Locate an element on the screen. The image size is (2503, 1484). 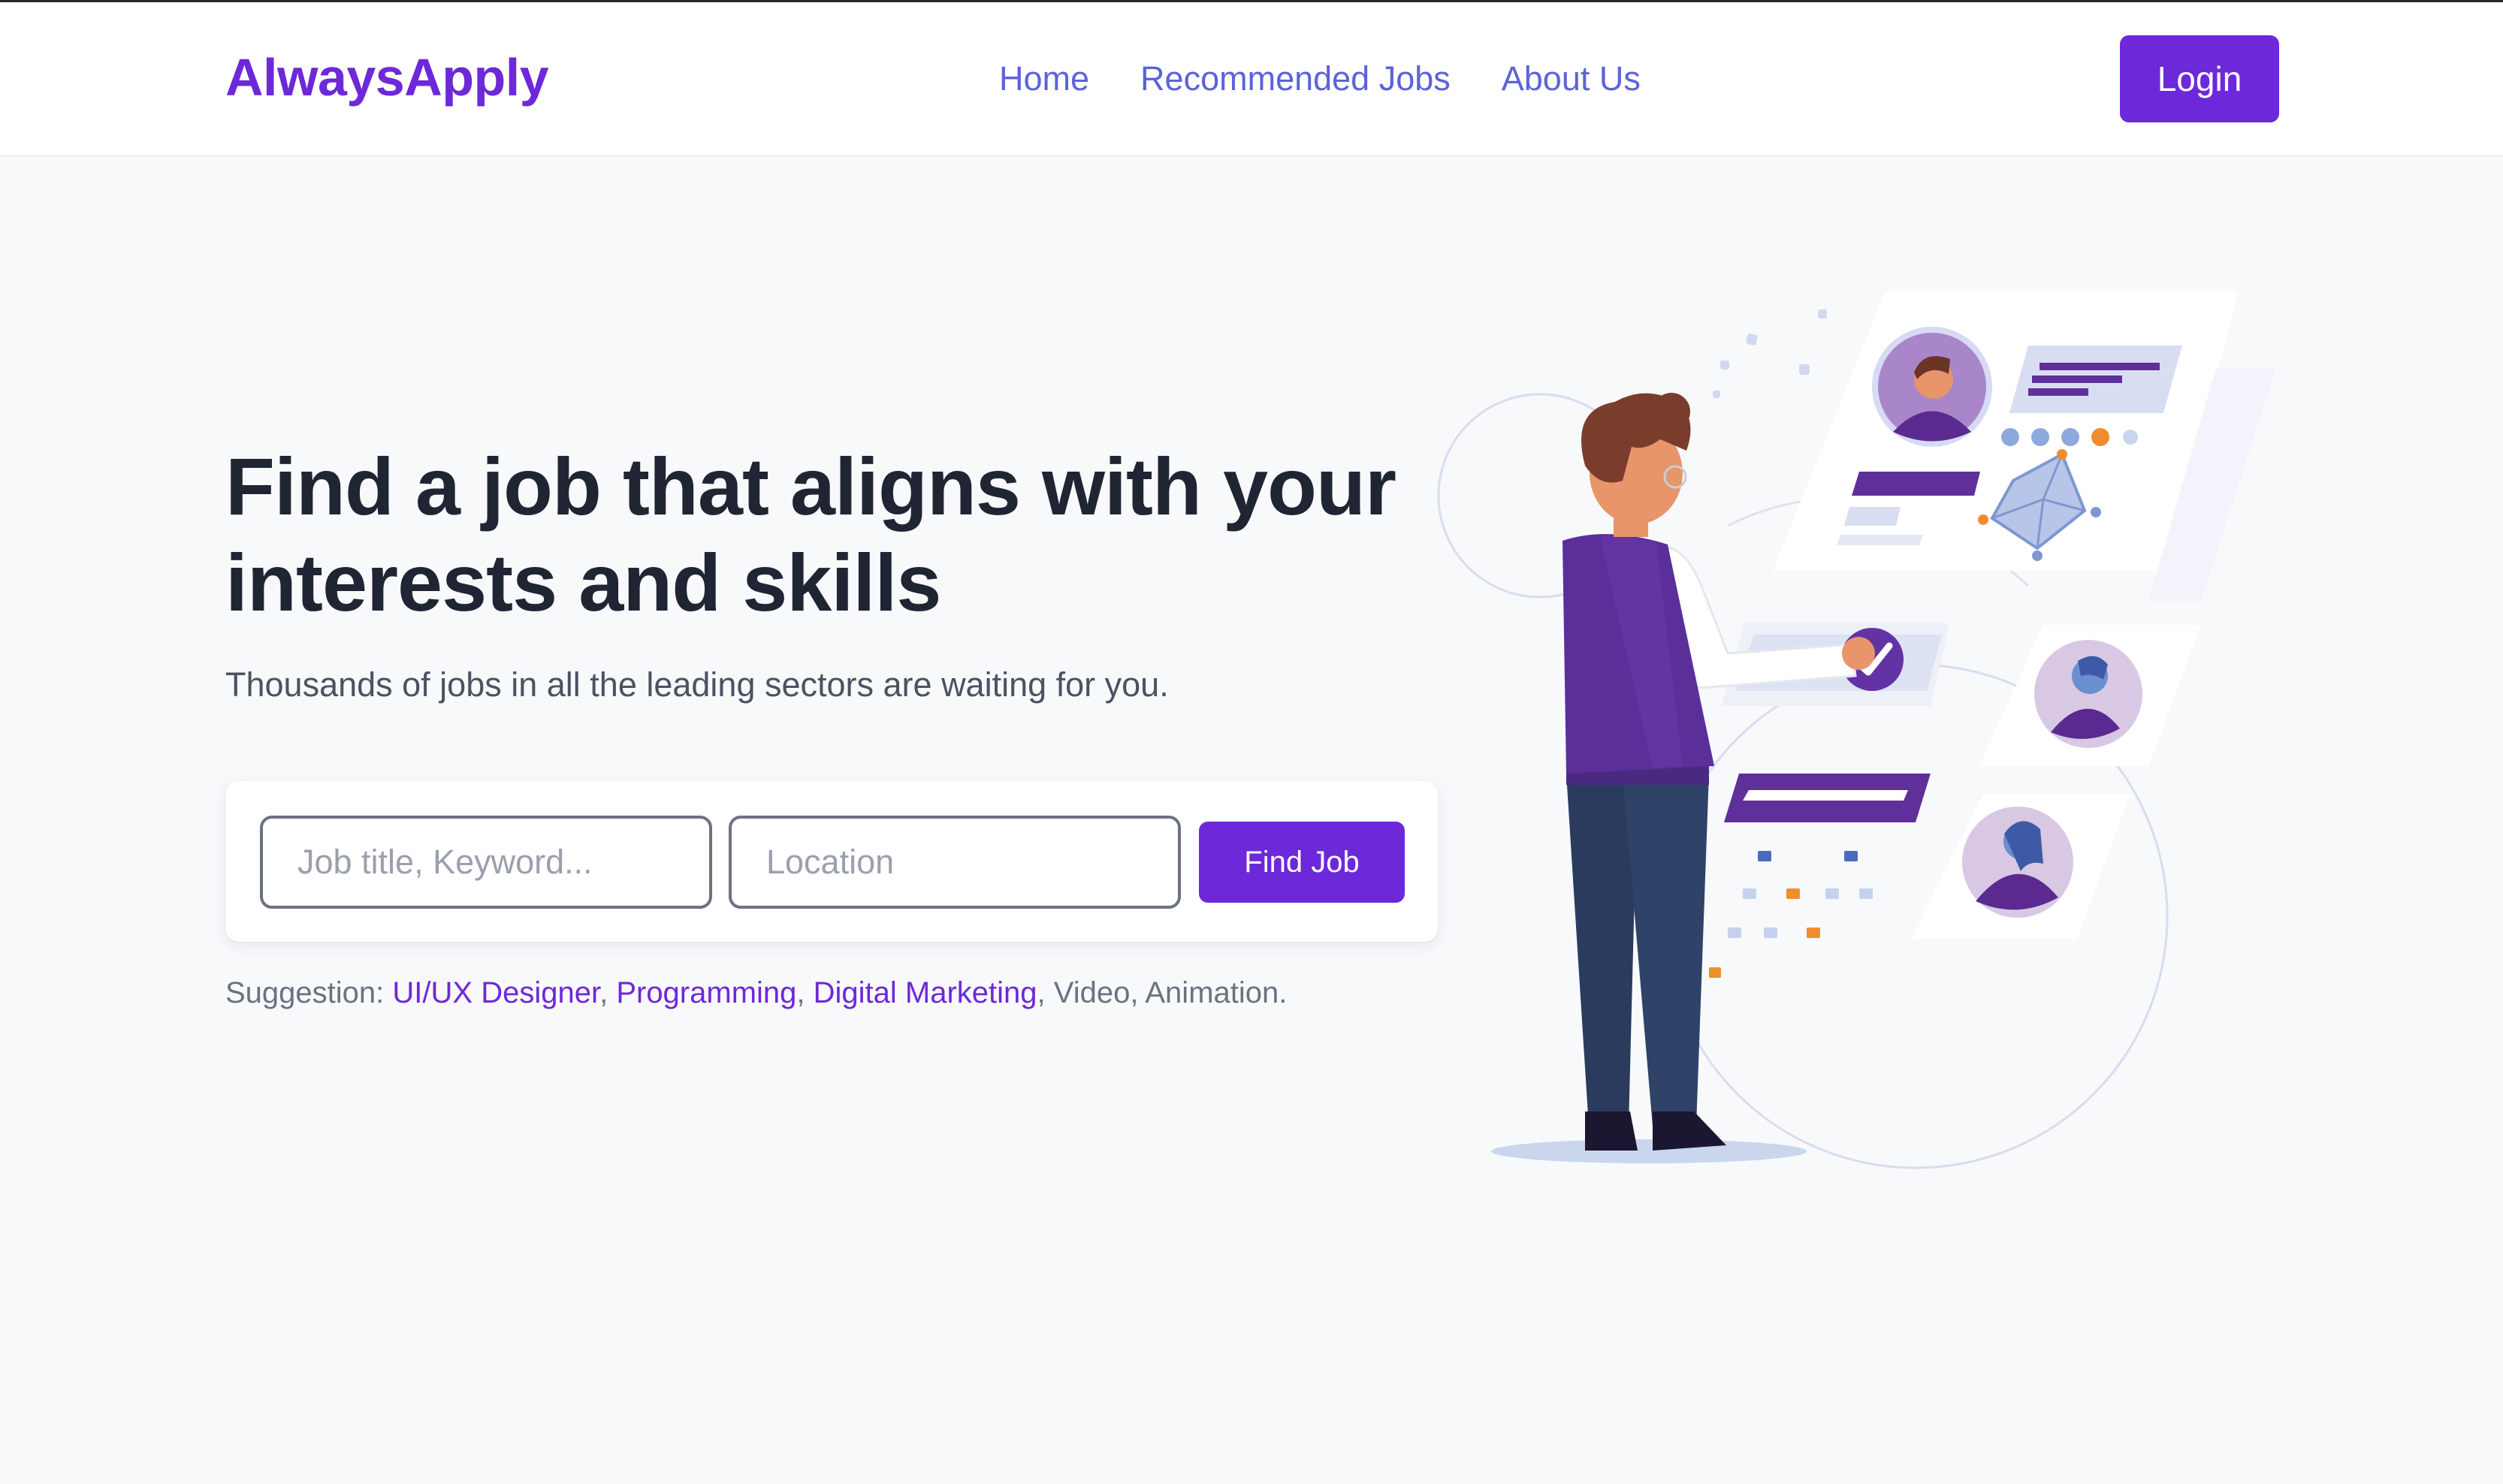
bar-card is located at coordinates (1820, 876).